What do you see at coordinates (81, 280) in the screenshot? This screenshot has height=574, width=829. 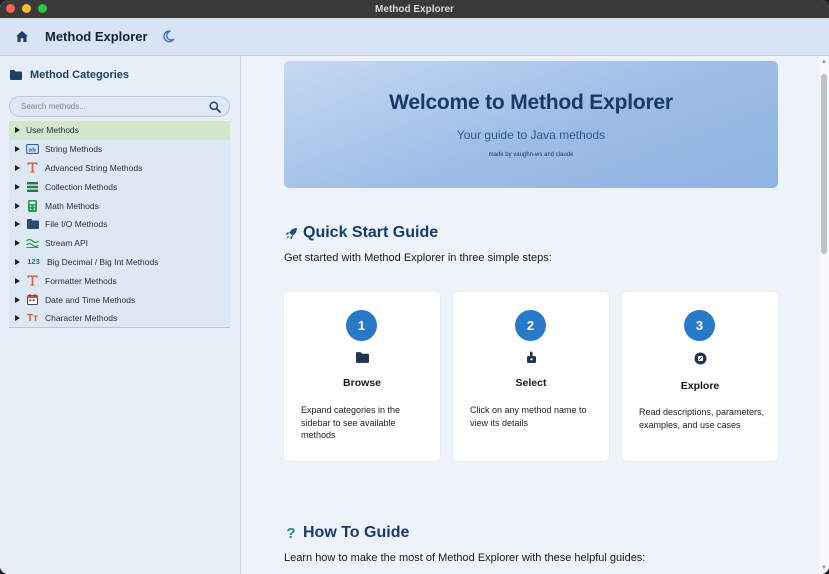 I see `tree-item-label: Formatter Methods` at bounding box center [81, 280].